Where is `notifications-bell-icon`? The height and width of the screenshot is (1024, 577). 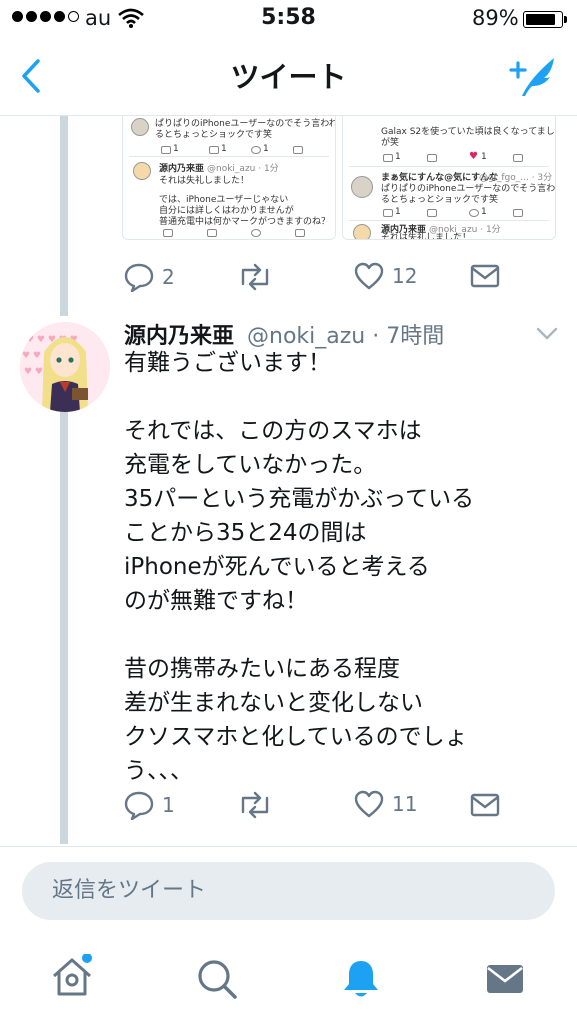
notifications-bell-icon is located at coordinates (361, 979).